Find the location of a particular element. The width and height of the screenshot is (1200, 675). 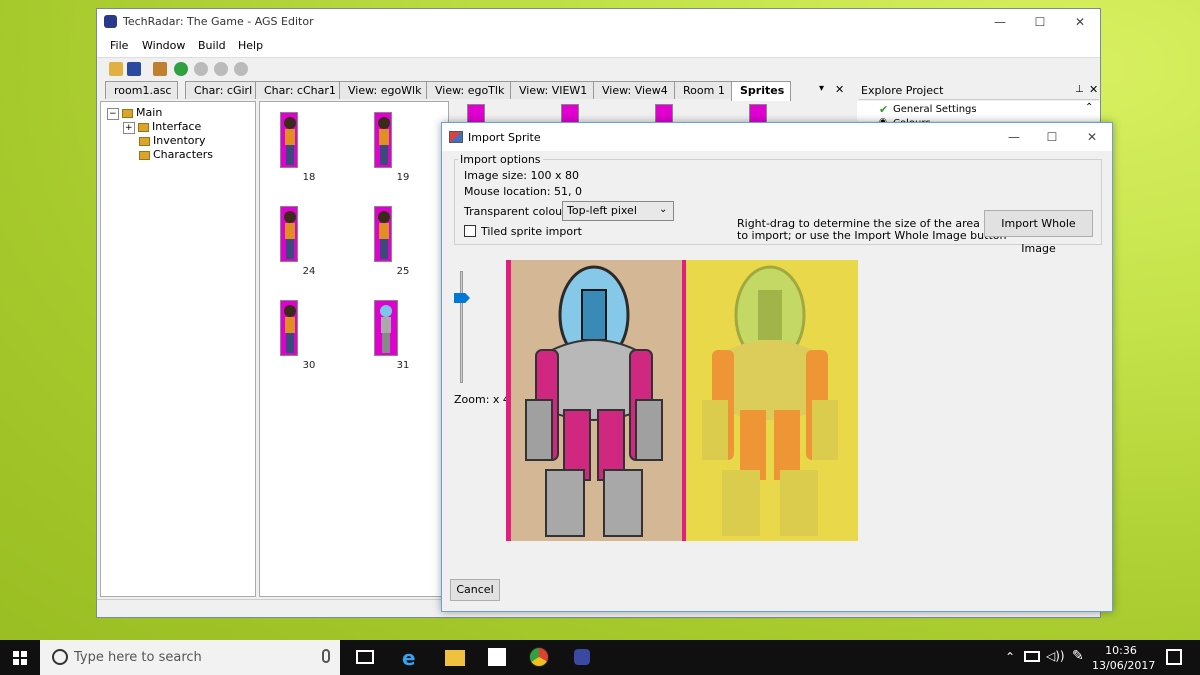

tab-char-cchar1: Char: cChar1 is located at coordinates (299, 90).